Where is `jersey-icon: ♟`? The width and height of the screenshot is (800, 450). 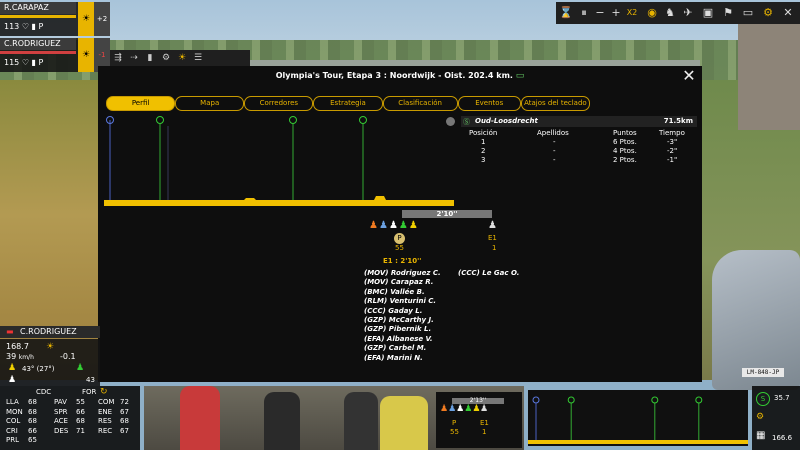
jersey-icon: ♟ is located at coordinates (80, 368).